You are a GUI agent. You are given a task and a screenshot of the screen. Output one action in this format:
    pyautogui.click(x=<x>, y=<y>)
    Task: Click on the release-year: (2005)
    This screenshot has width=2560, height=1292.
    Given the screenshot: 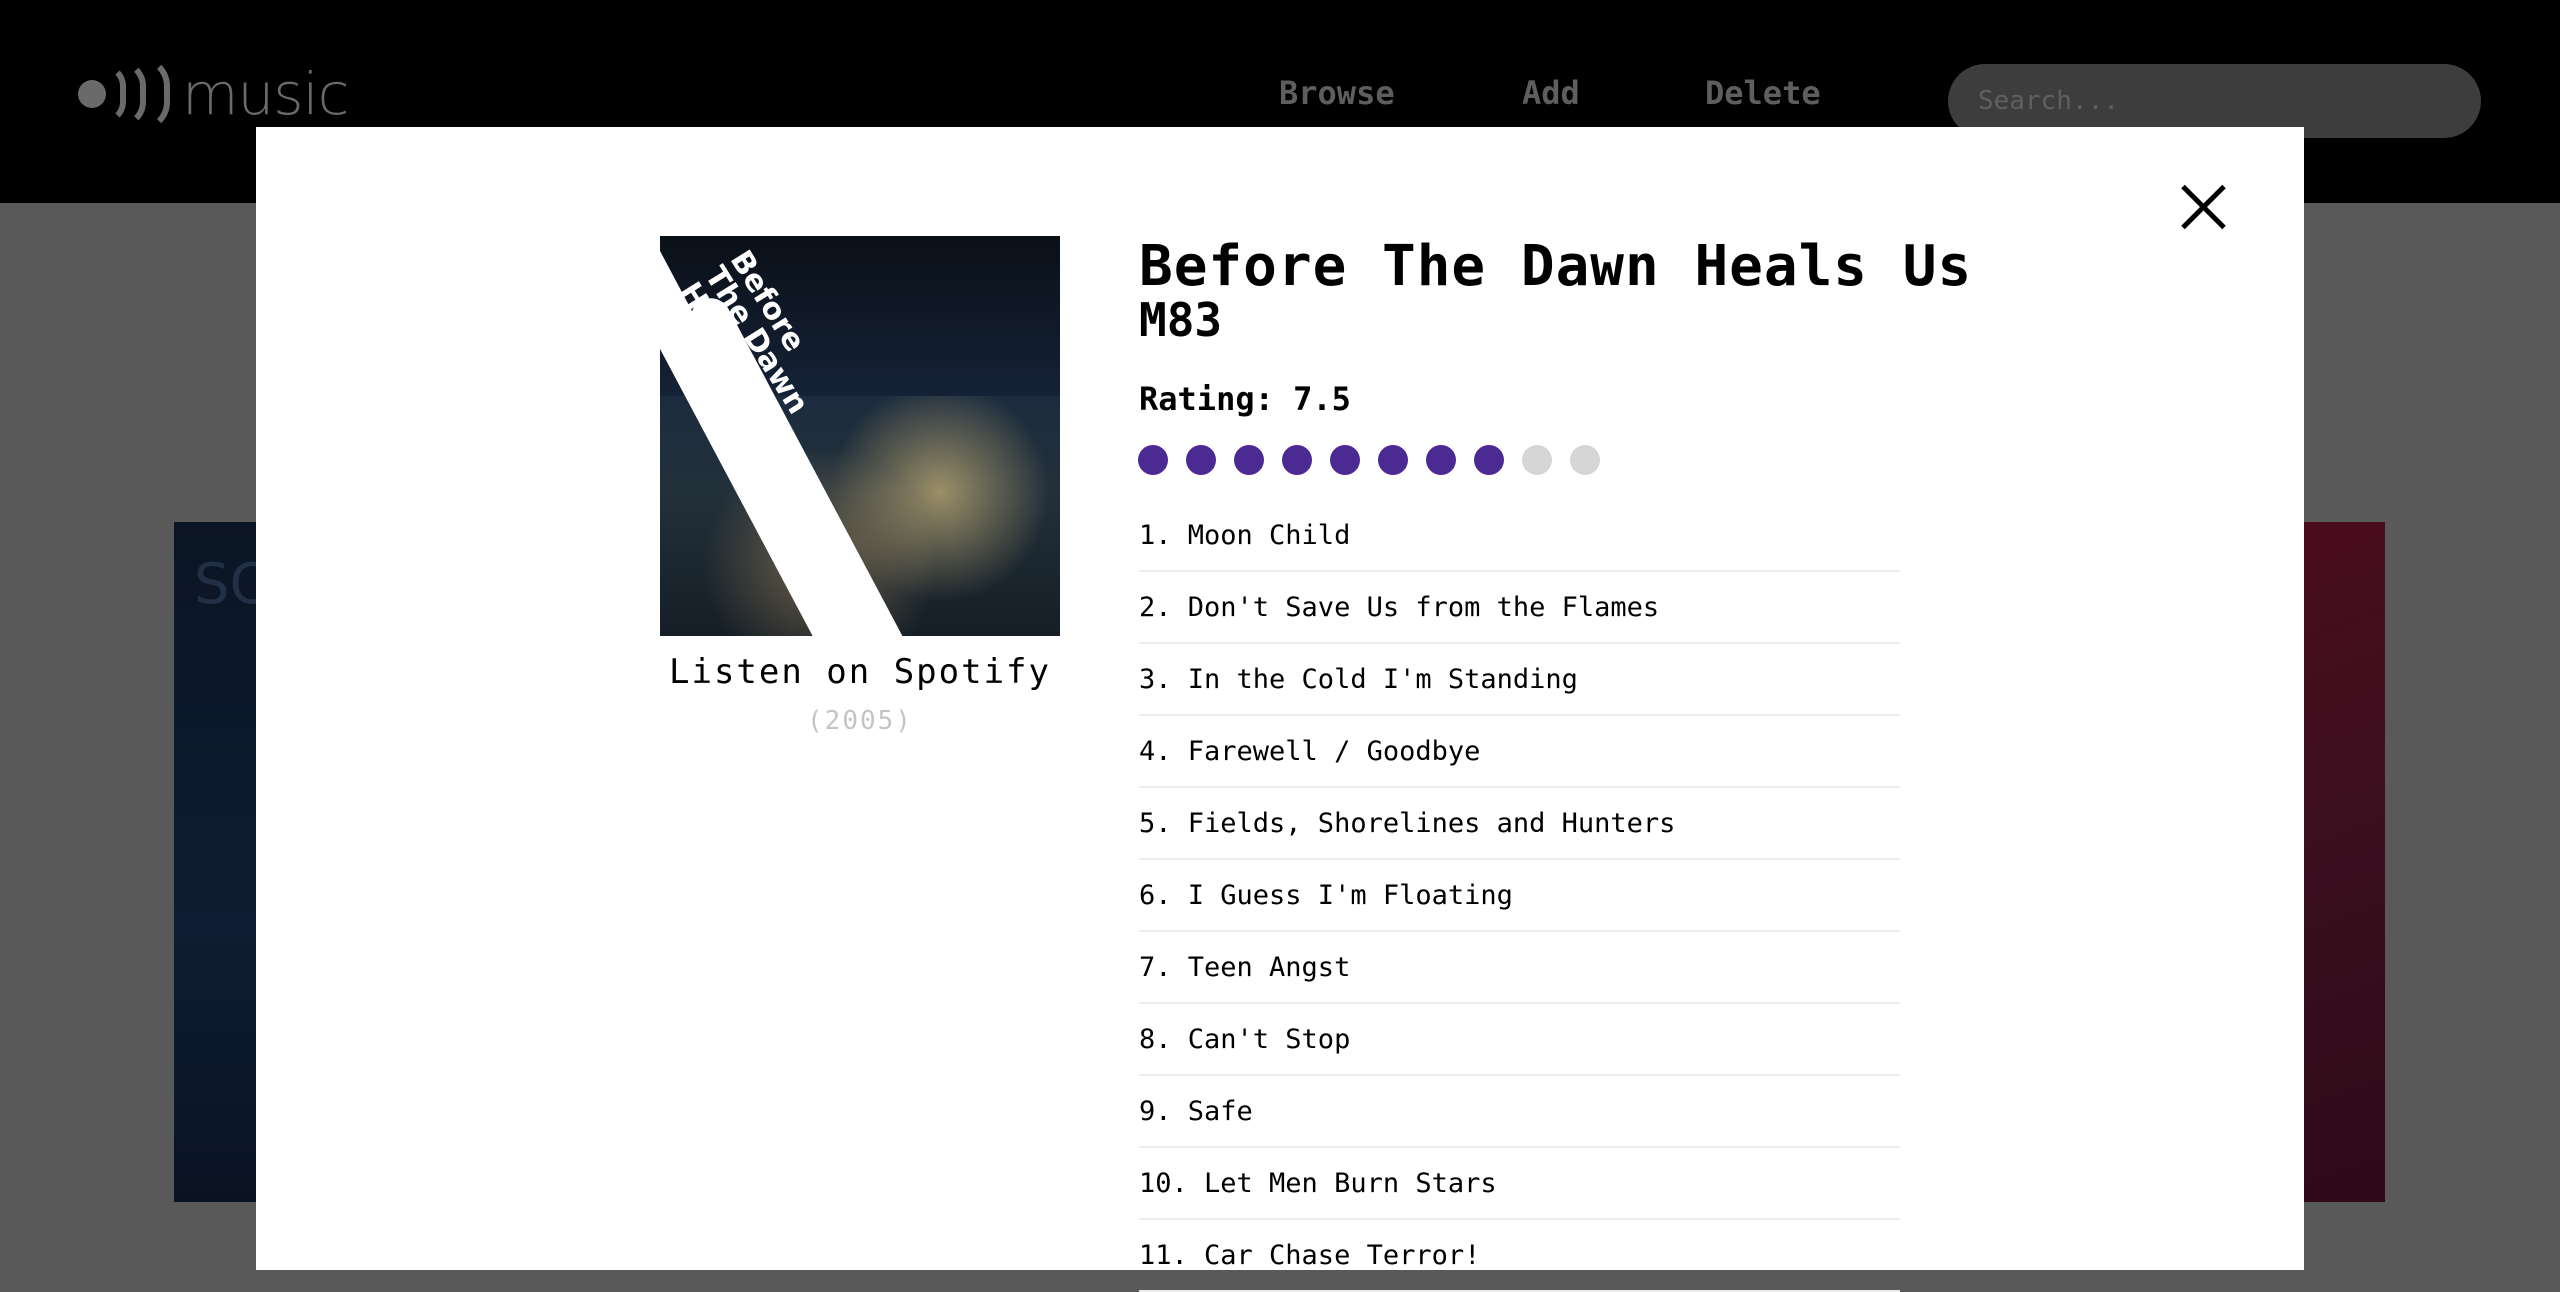 What is the action you would take?
    pyautogui.click(x=860, y=721)
    